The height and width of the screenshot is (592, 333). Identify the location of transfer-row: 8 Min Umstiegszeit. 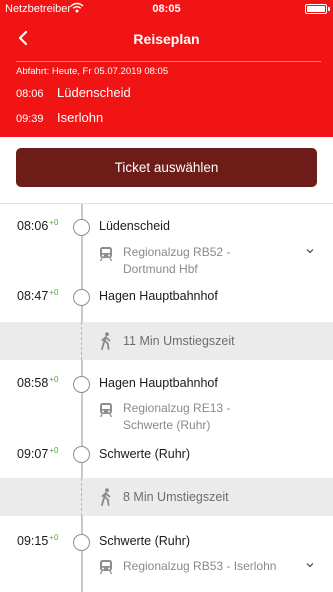
(166, 497).